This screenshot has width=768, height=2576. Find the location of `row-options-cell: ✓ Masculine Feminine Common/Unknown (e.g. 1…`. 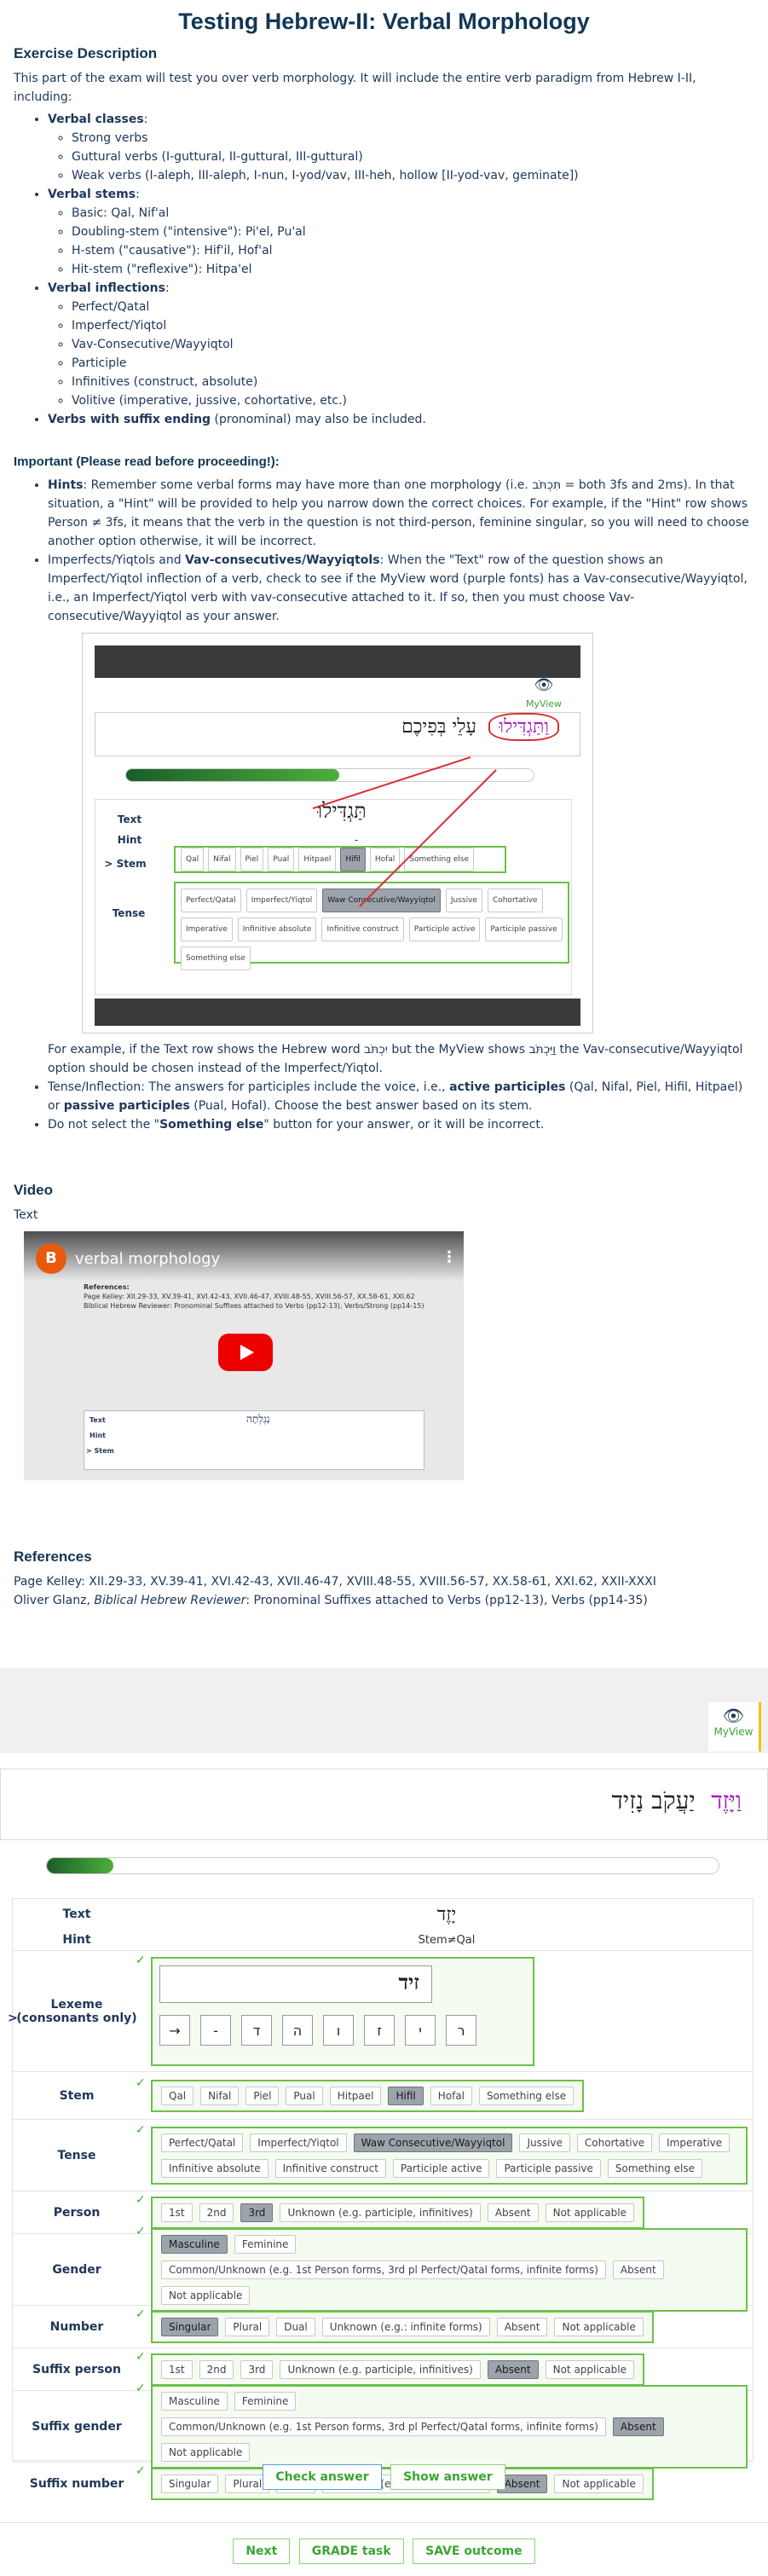

row-options-cell: ✓ Masculine Feminine Common/Unknown (e.g. 1… is located at coordinates (444, 2270).